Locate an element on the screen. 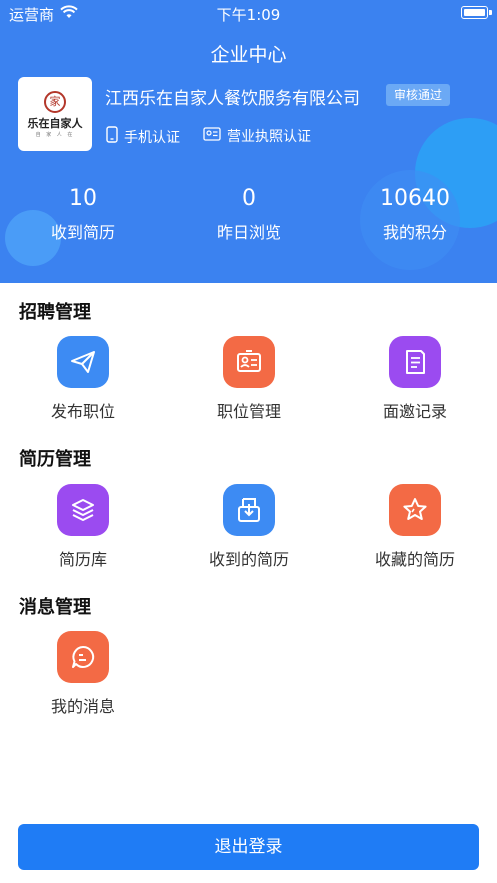 This screenshot has width=497, height=883. menu-item-manage-jobs: 职位管理 is located at coordinates (249, 379).